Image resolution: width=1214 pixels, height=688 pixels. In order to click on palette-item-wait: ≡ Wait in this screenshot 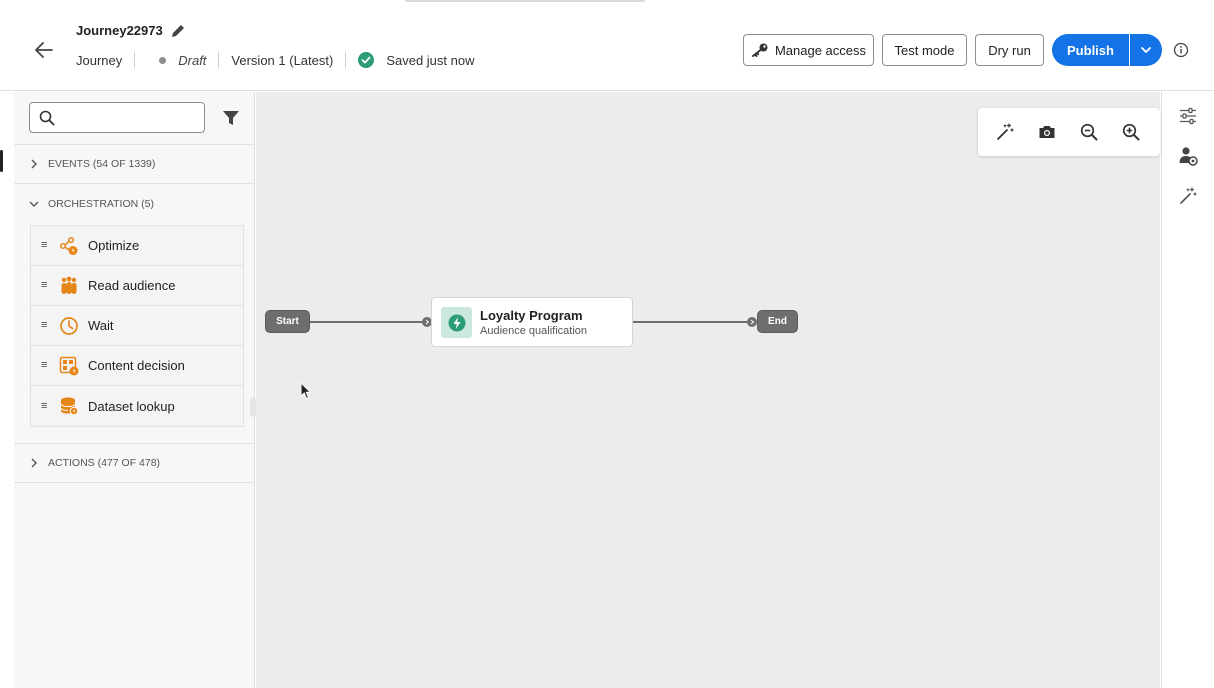, I will do `click(137, 326)`.